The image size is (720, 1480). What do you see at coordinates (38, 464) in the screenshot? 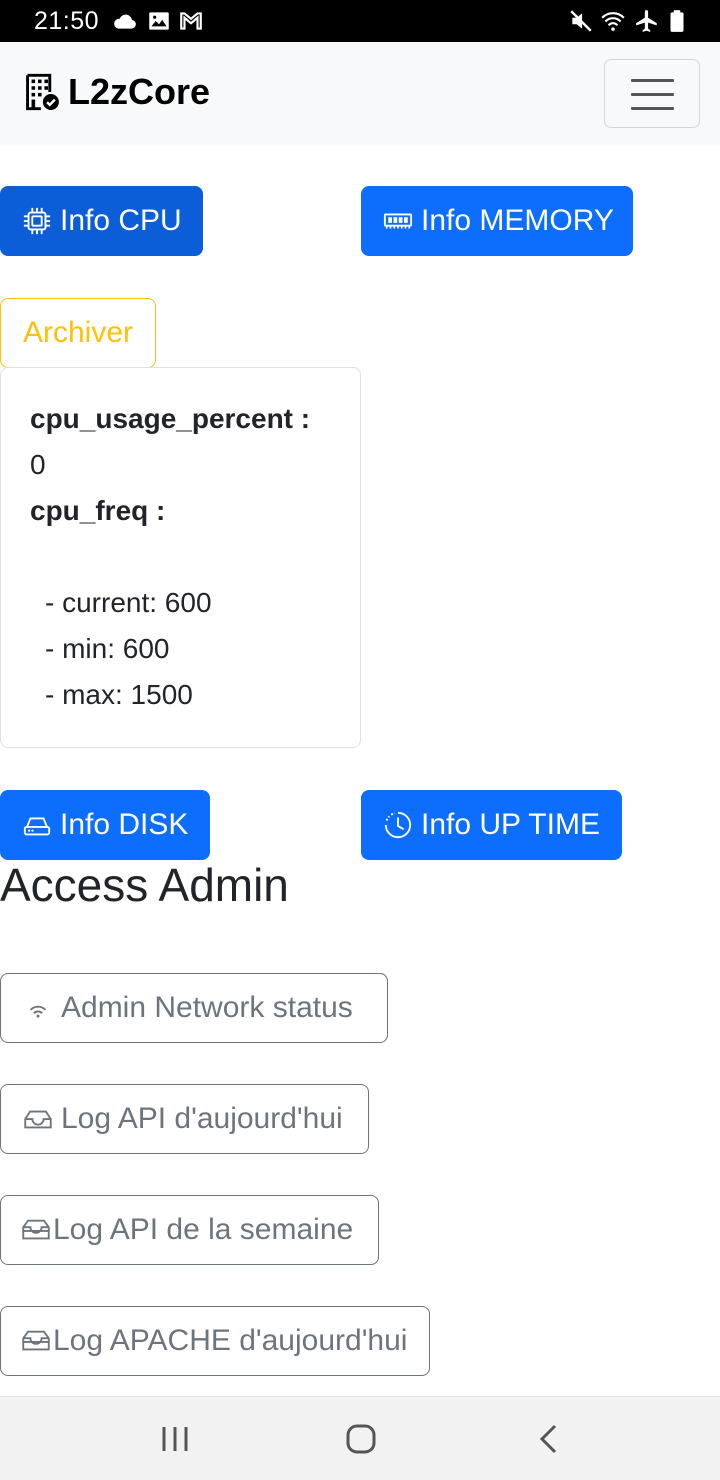
I see `cpu-usage-value: 0` at bounding box center [38, 464].